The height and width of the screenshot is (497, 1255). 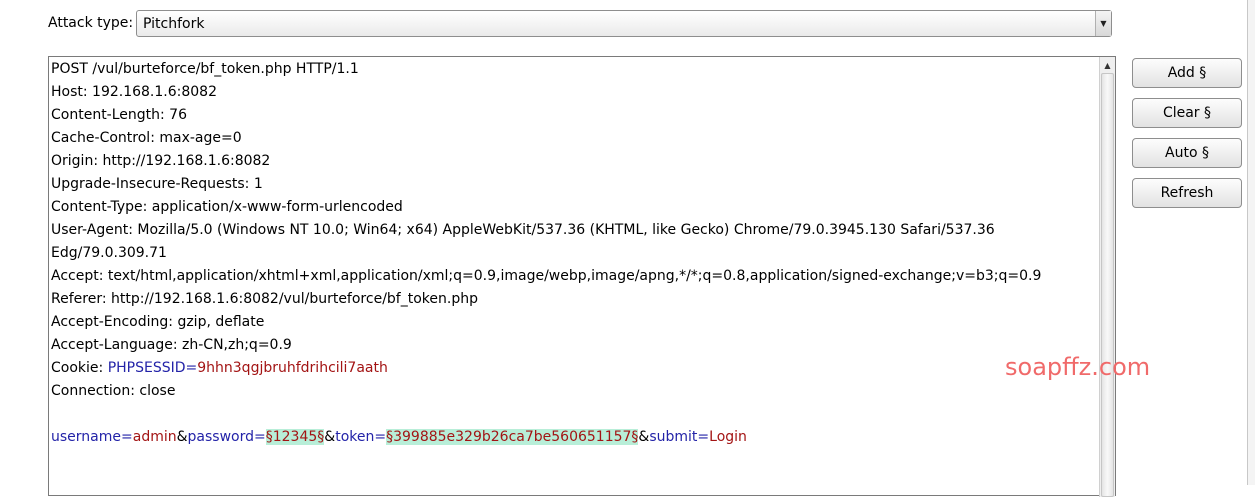 What do you see at coordinates (1187, 153) in the screenshot?
I see `auto-markers-button: Auto §` at bounding box center [1187, 153].